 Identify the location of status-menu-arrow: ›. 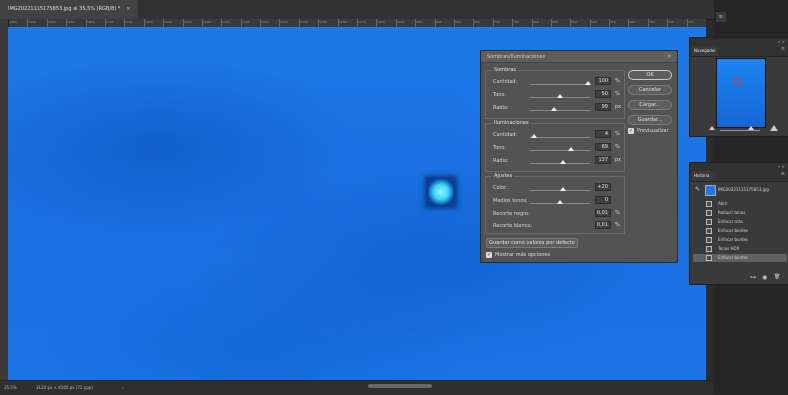
(123, 387).